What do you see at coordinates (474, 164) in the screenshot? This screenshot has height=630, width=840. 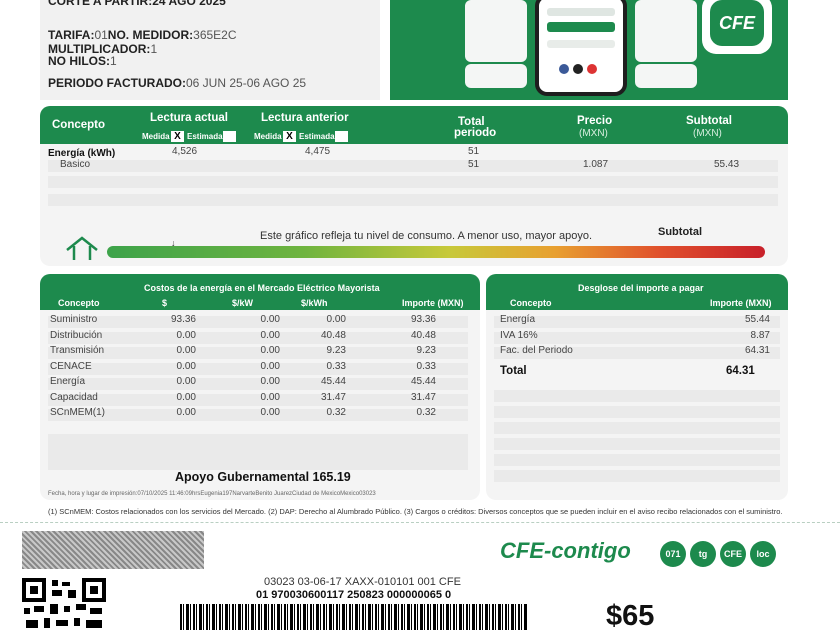 I see `basico-total: 51` at bounding box center [474, 164].